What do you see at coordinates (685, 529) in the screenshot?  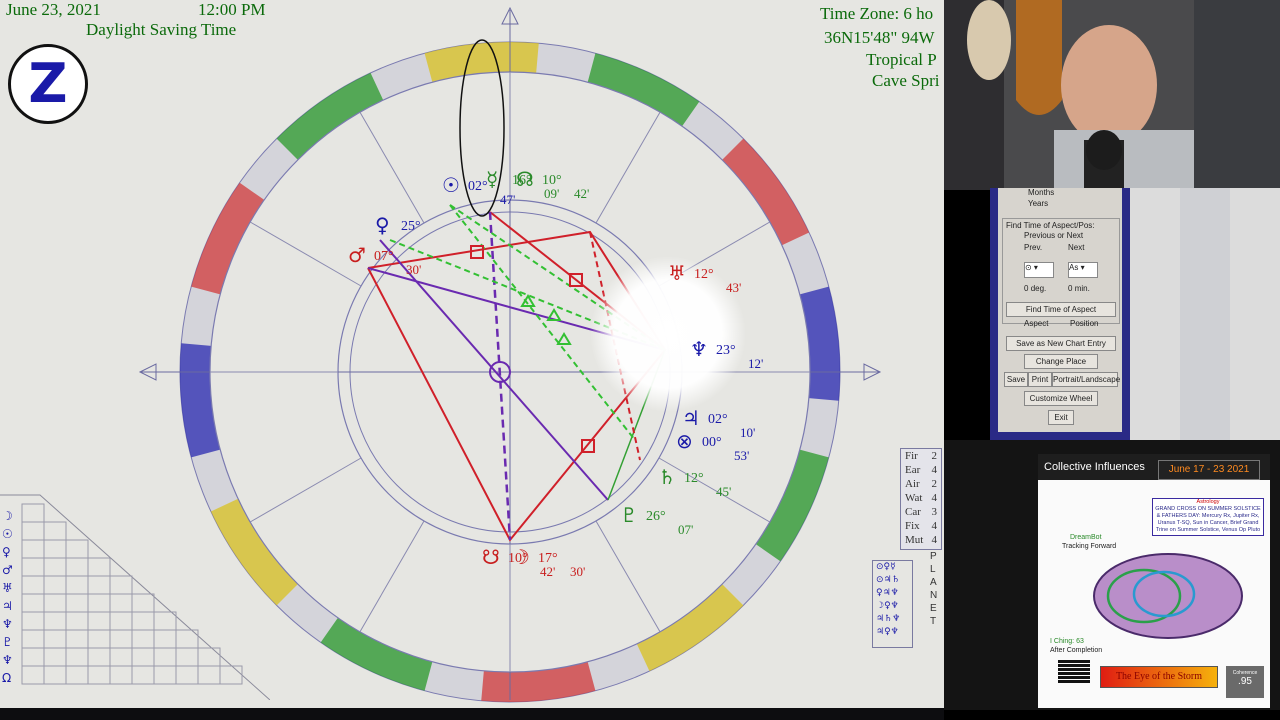 I see `svg-text: 07'` at bounding box center [685, 529].